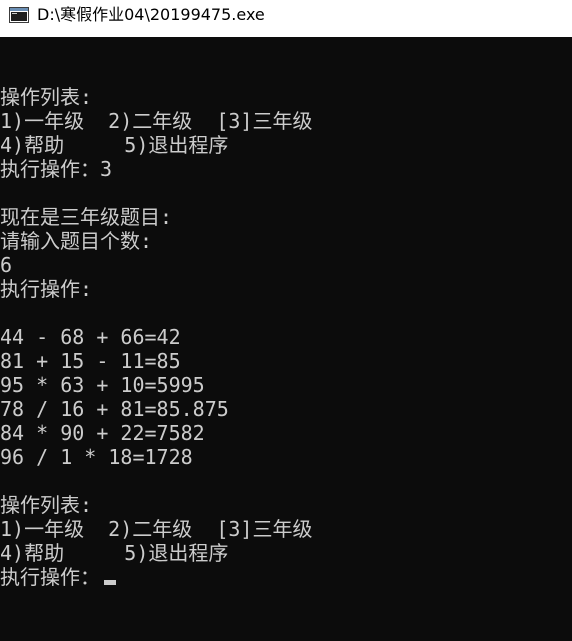 The height and width of the screenshot is (641, 572). Describe the element at coordinates (90, 361) in the screenshot. I see `console-line: 81 + 15 - 11=85` at that location.